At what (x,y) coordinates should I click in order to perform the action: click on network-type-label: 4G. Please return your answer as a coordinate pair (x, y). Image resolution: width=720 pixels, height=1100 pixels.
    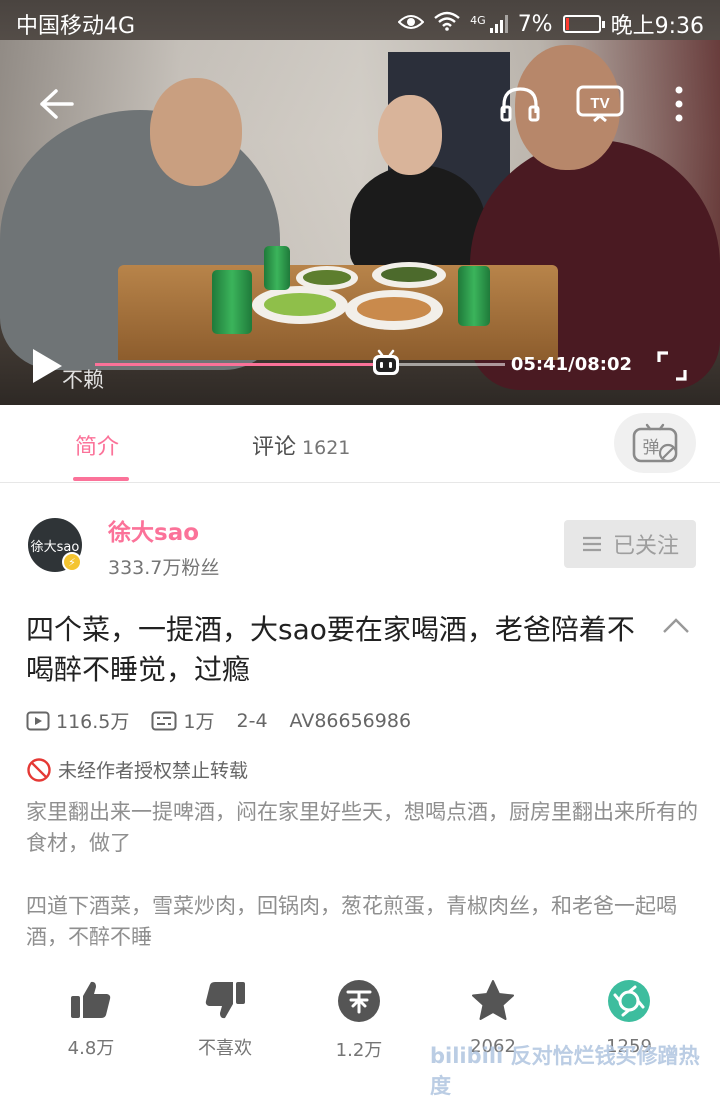
    Looking at the image, I should click on (478, 20).